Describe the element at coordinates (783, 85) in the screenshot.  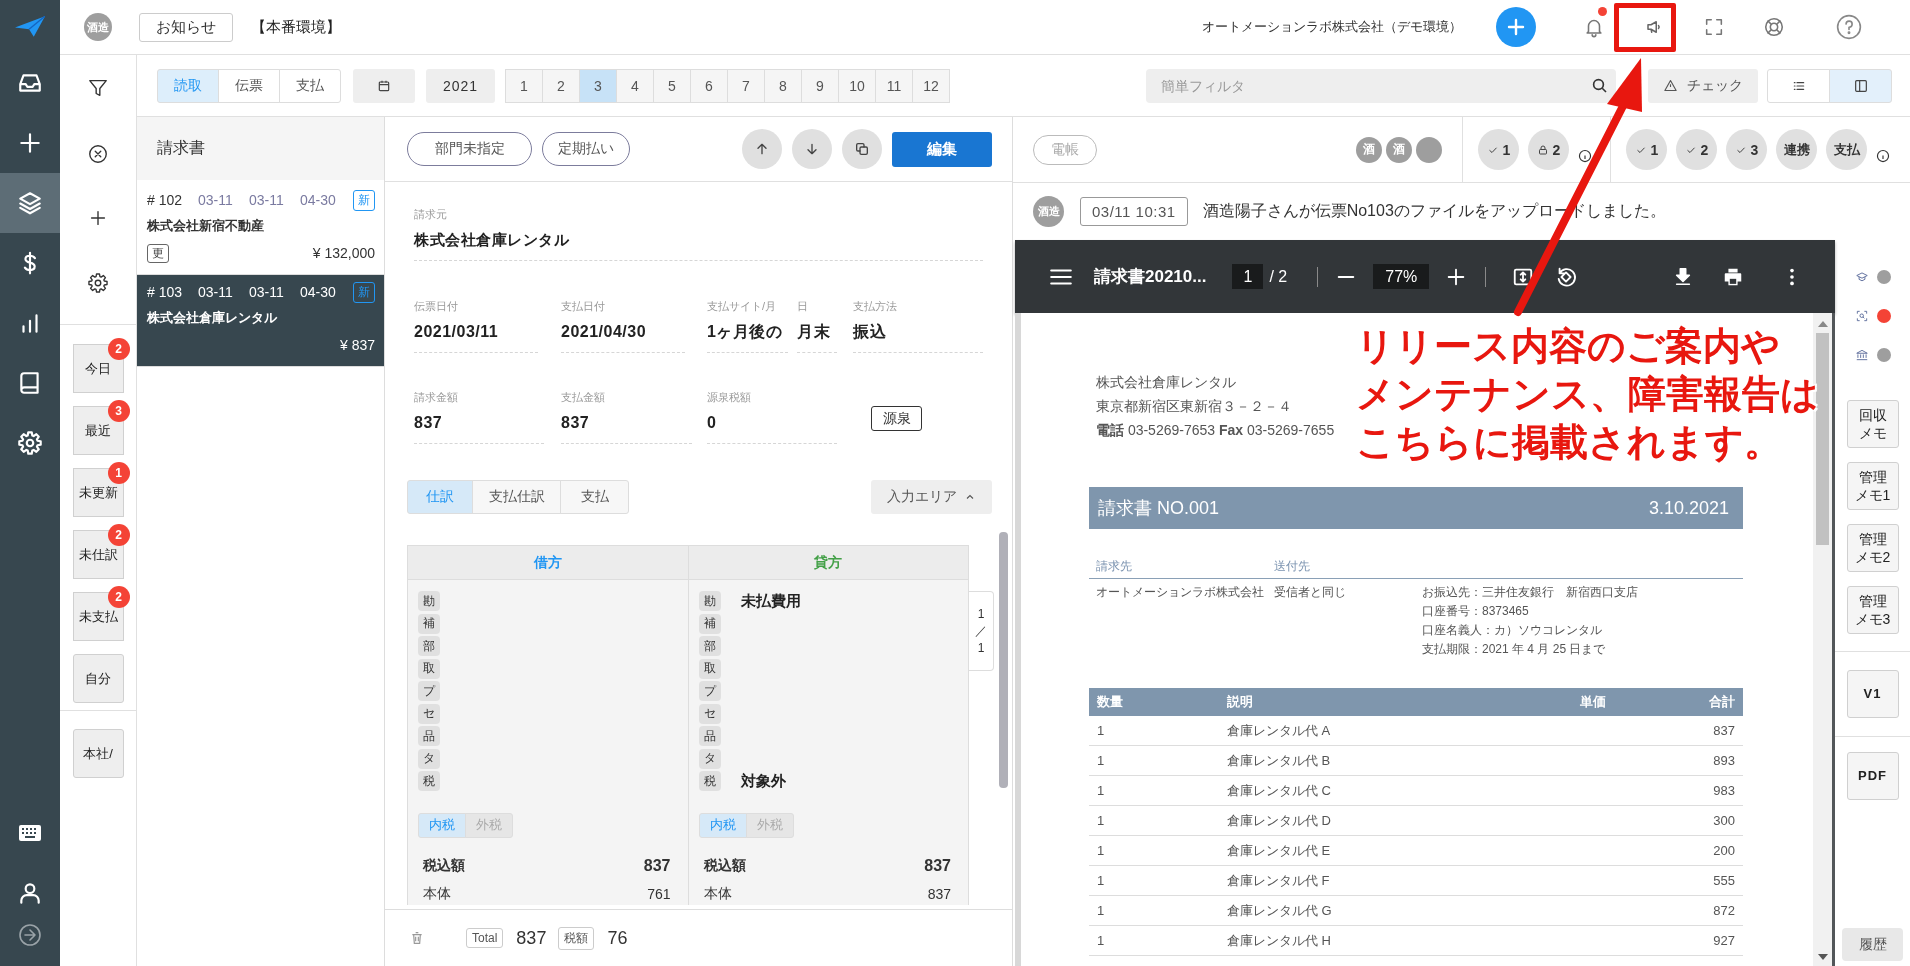
I see `month-button: 8` at that location.